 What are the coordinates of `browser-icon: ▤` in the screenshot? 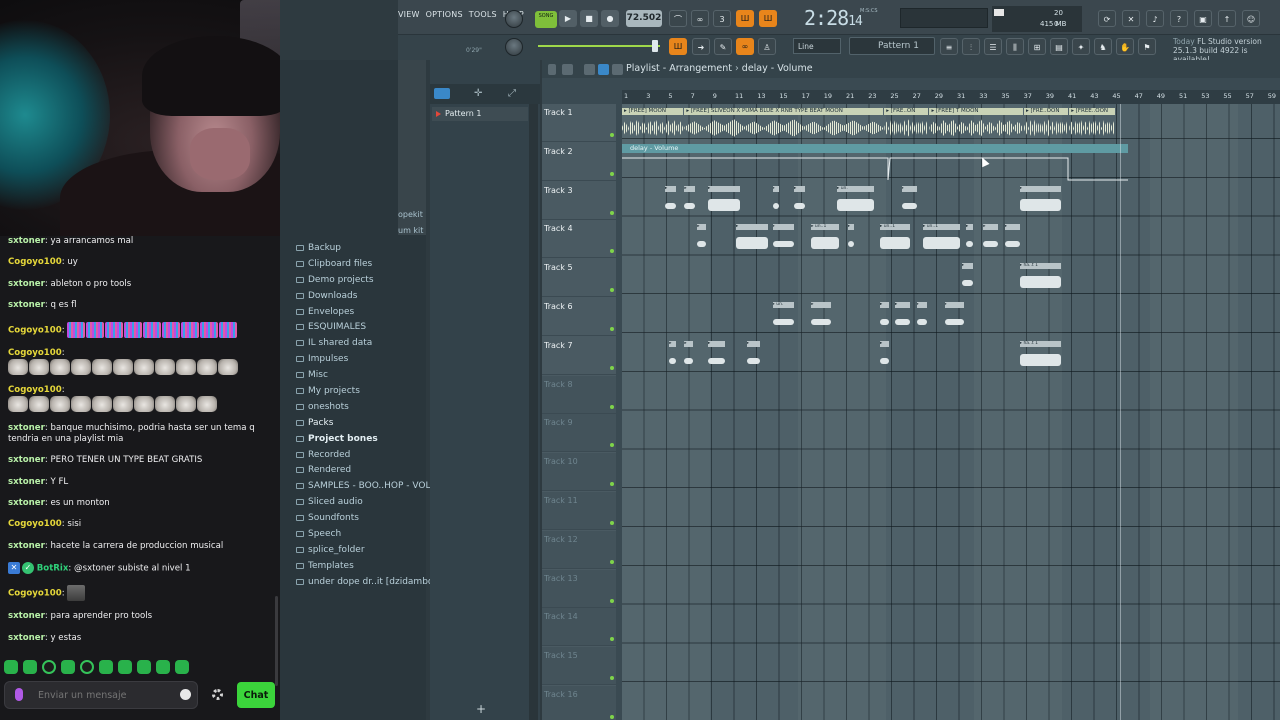 It's located at (1059, 46).